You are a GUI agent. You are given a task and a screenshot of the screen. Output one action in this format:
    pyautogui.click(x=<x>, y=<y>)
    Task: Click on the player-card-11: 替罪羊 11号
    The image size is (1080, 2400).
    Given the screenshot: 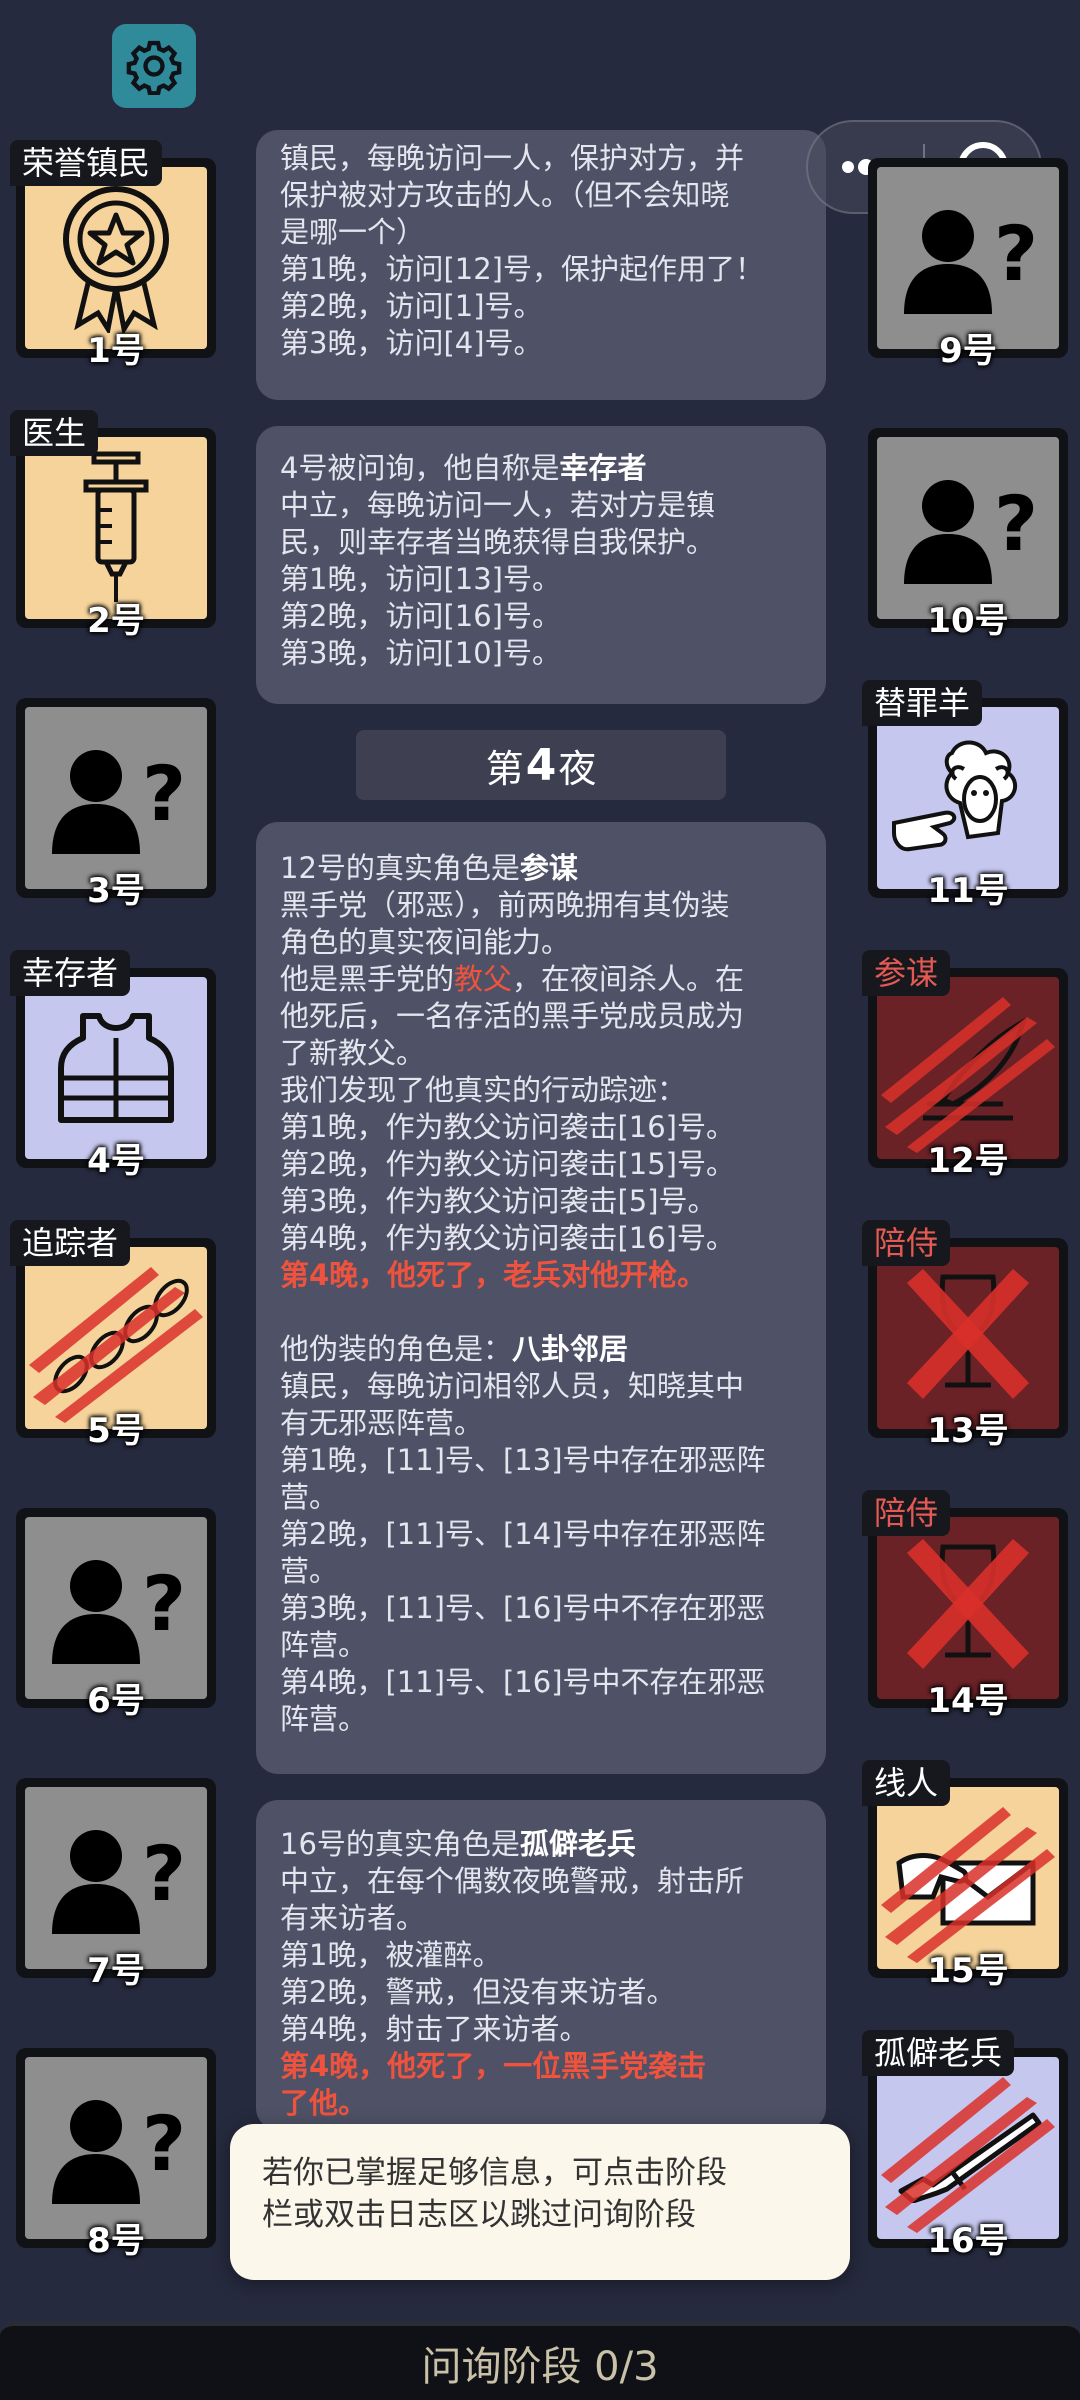 What is the action you would take?
    pyautogui.click(x=965, y=795)
    